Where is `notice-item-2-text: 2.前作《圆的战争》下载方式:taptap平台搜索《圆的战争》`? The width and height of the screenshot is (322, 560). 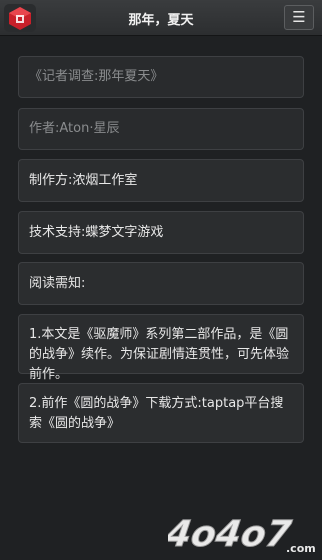 notice-item-2-text: 2.前作《圆的战争》下载方式:taptap平台搜索《圆的战争》 is located at coordinates (156, 413).